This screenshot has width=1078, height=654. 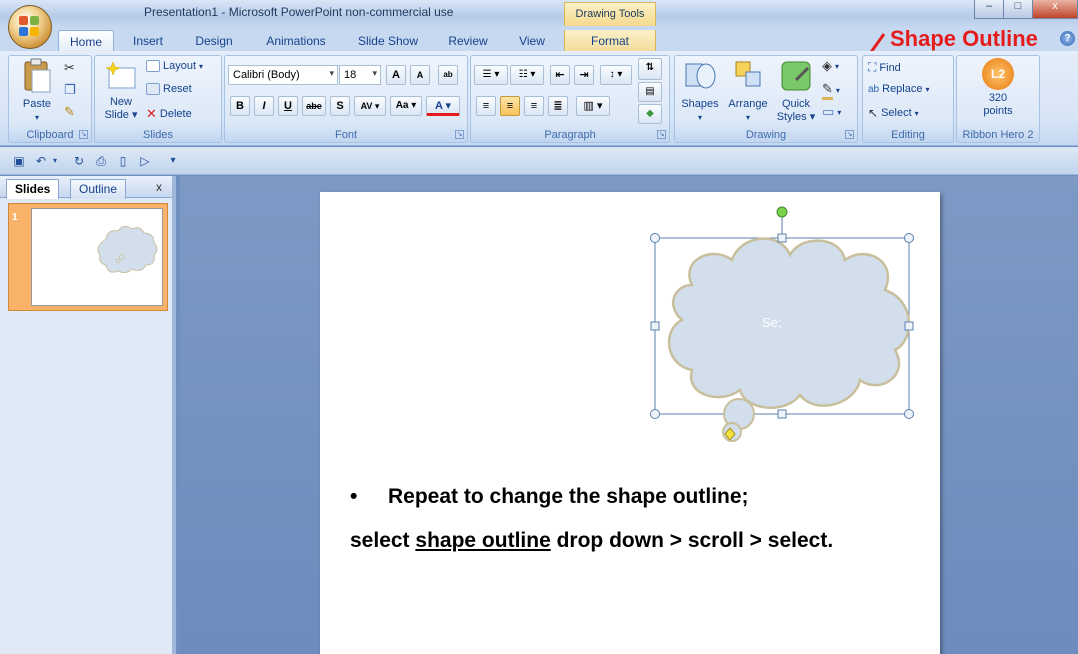 What do you see at coordinates (884, 67) in the screenshot?
I see `find-button: ⛶ Find` at bounding box center [884, 67].